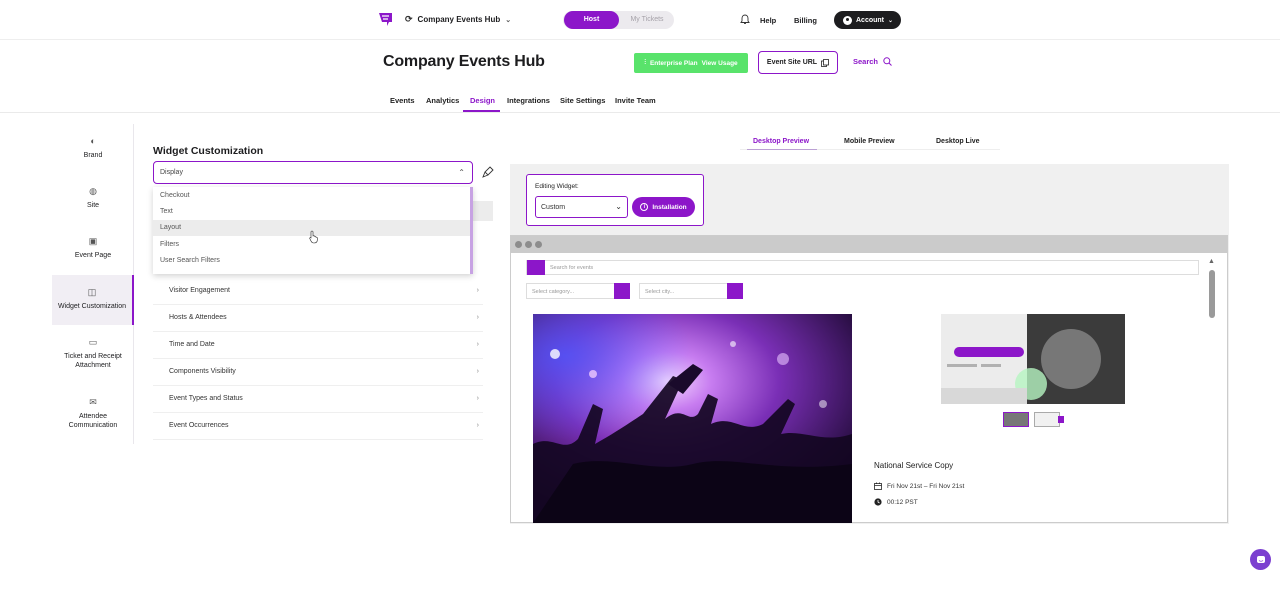 The width and height of the screenshot is (1280, 614). What do you see at coordinates (318, 345) in the screenshot?
I see `list-item: Time and Date ›` at bounding box center [318, 345].